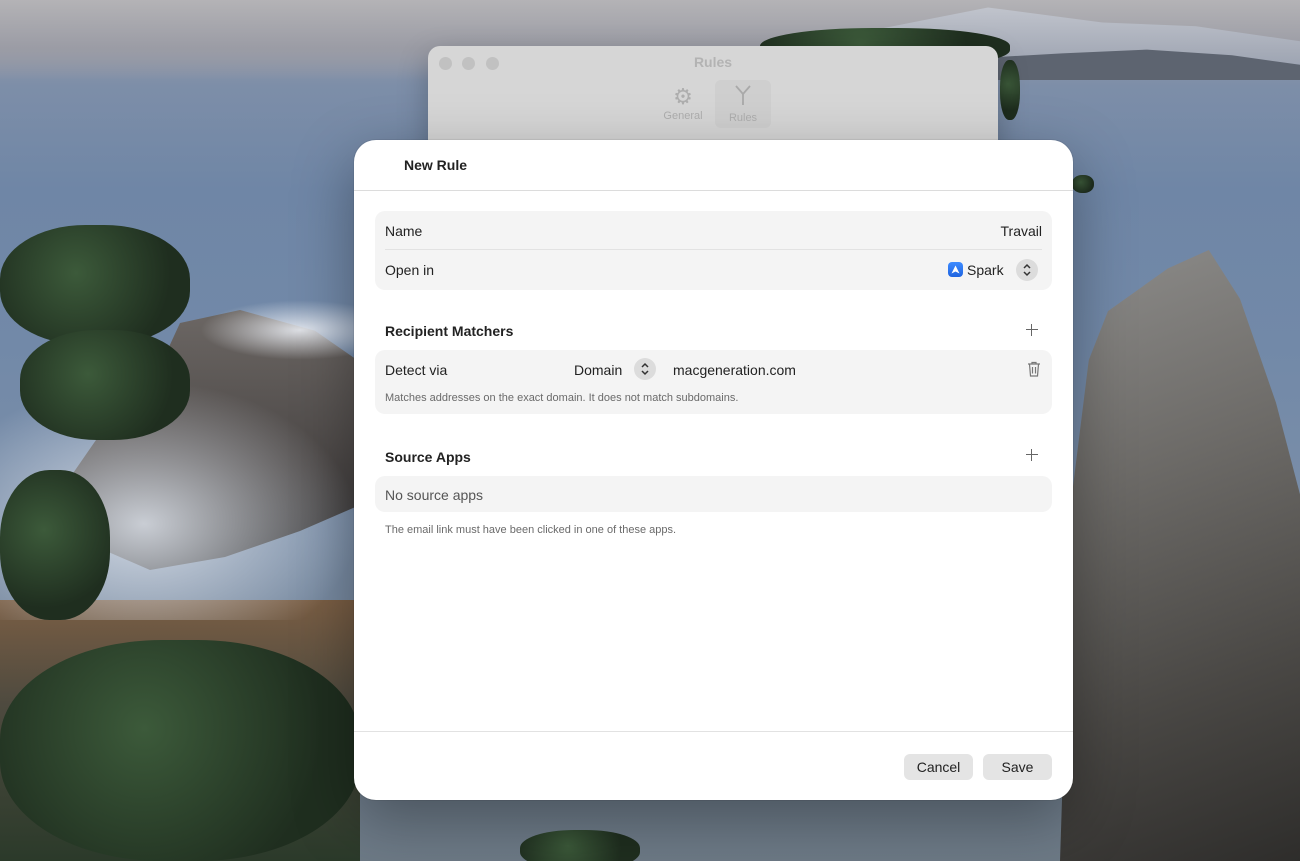 This screenshot has height=861, width=1300. Describe the element at coordinates (449, 331) in the screenshot. I see `recipient-matchers-title: Recipient Matchers` at that location.